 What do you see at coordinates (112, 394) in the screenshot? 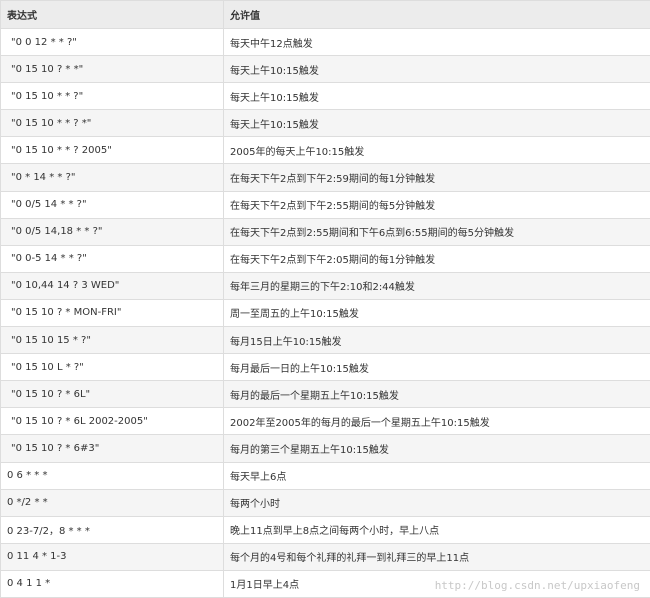
I see `expression-cell: "0 15 10 ? * 6L"` at bounding box center [112, 394].